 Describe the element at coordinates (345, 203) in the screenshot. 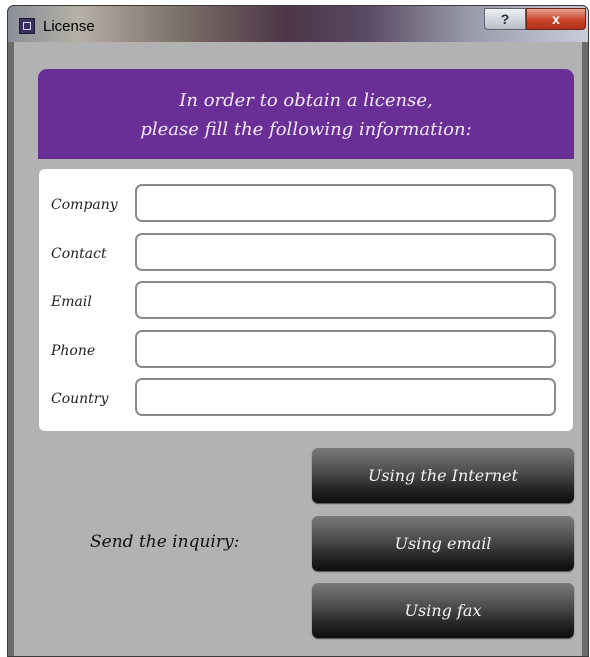

I see `company-input` at that location.